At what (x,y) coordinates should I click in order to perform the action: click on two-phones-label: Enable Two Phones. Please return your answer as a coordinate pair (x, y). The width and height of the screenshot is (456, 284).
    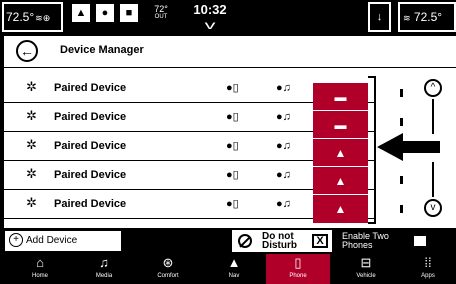
    Looking at the image, I should click on (365, 241).